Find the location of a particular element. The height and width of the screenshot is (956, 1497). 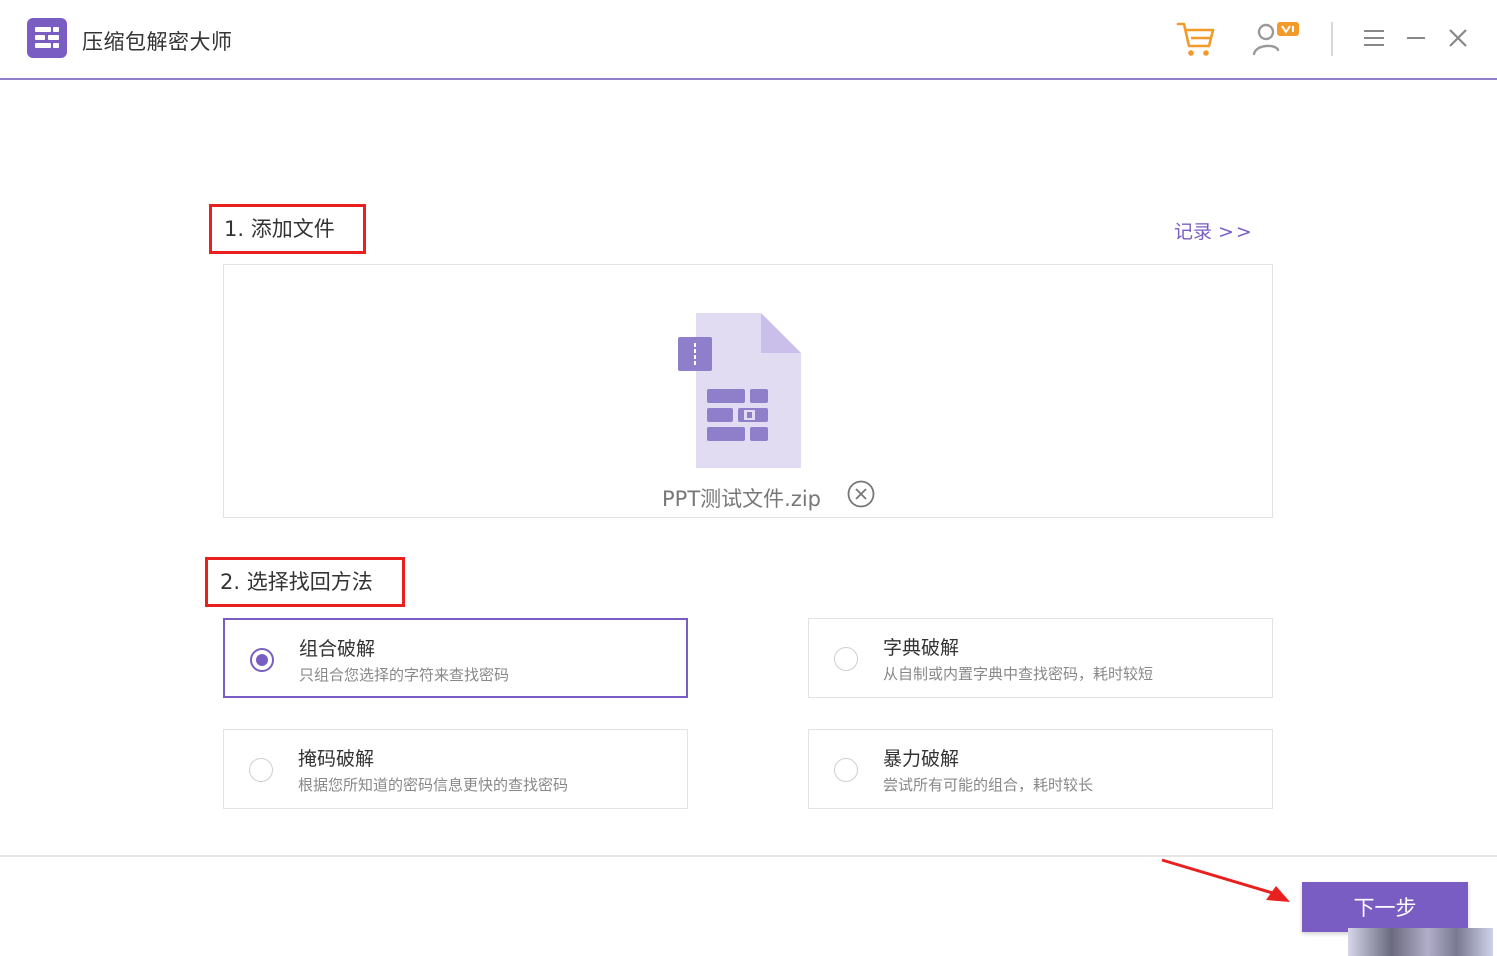

annotation-arrow-icon is located at coordinates (1225, 880).